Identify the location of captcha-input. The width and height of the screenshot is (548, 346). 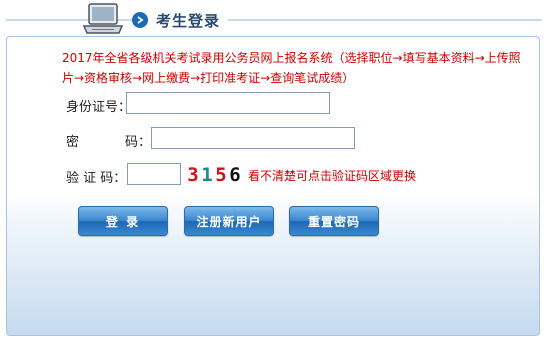
(154, 174).